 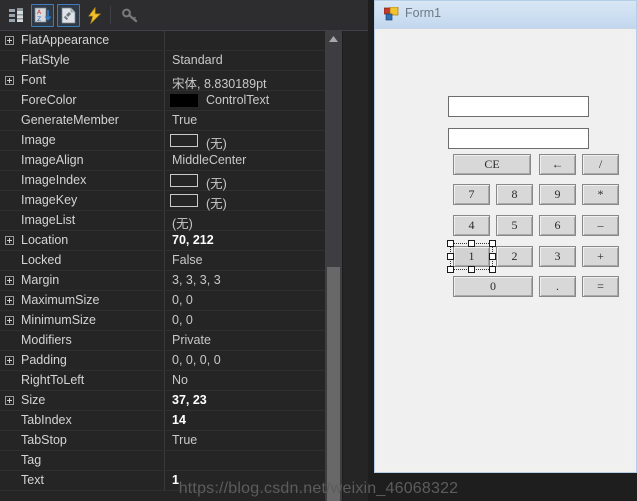 What do you see at coordinates (180, 380) in the screenshot?
I see `property-value-label: No` at bounding box center [180, 380].